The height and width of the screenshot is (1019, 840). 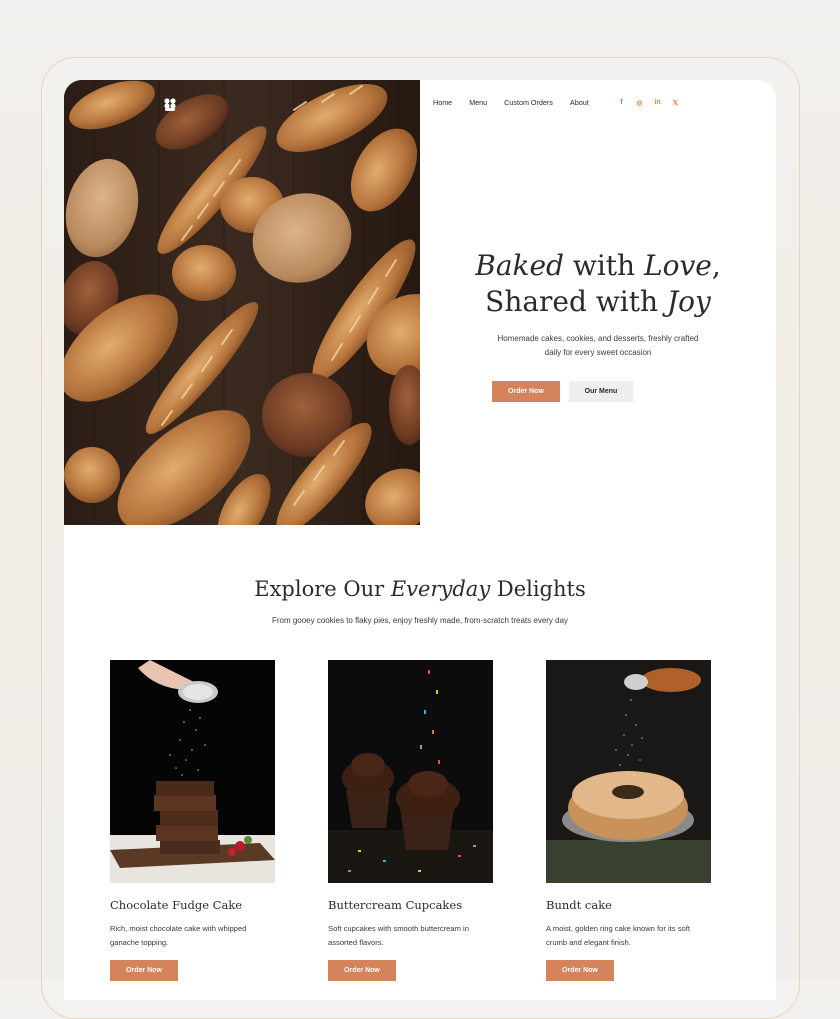 What do you see at coordinates (519, 265) in the screenshot?
I see `hero-title-baked: Baked` at bounding box center [519, 265].